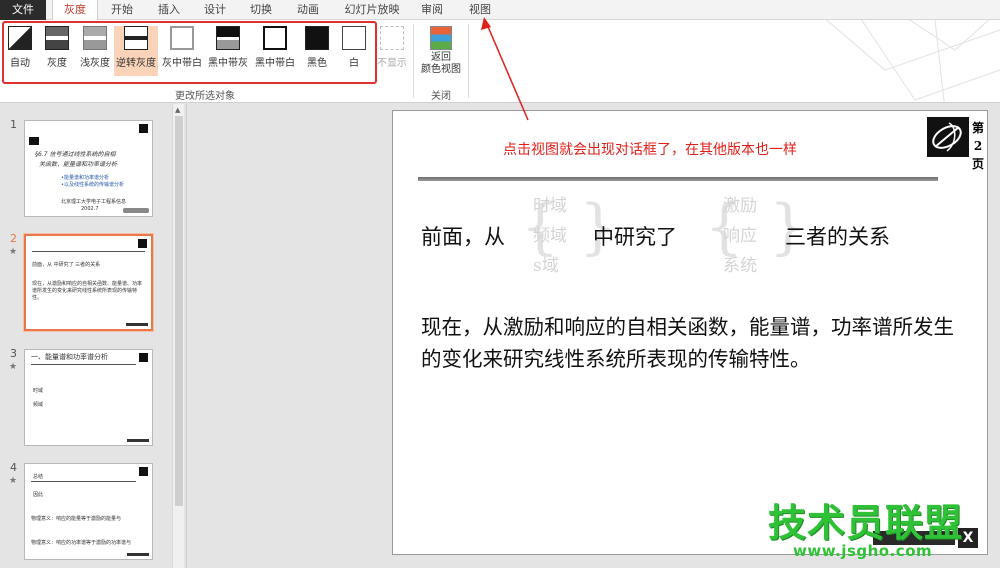 The height and width of the screenshot is (568, 1000). What do you see at coordinates (392, 38) in the screenshot?
I see `dont-show-icon` at bounding box center [392, 38].